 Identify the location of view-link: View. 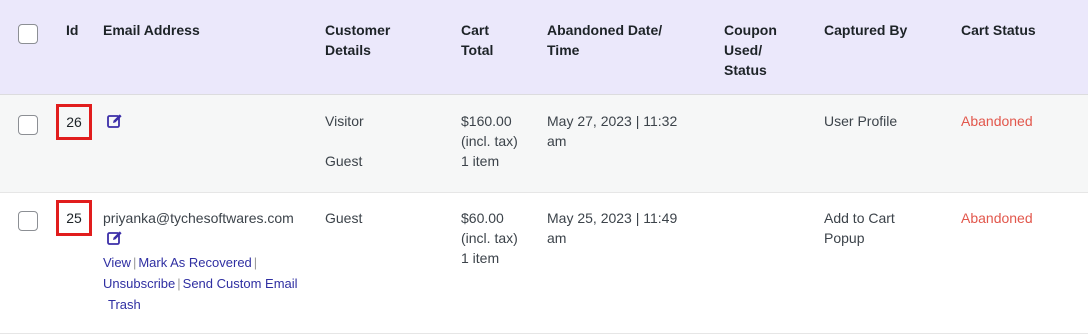
(117, 262).